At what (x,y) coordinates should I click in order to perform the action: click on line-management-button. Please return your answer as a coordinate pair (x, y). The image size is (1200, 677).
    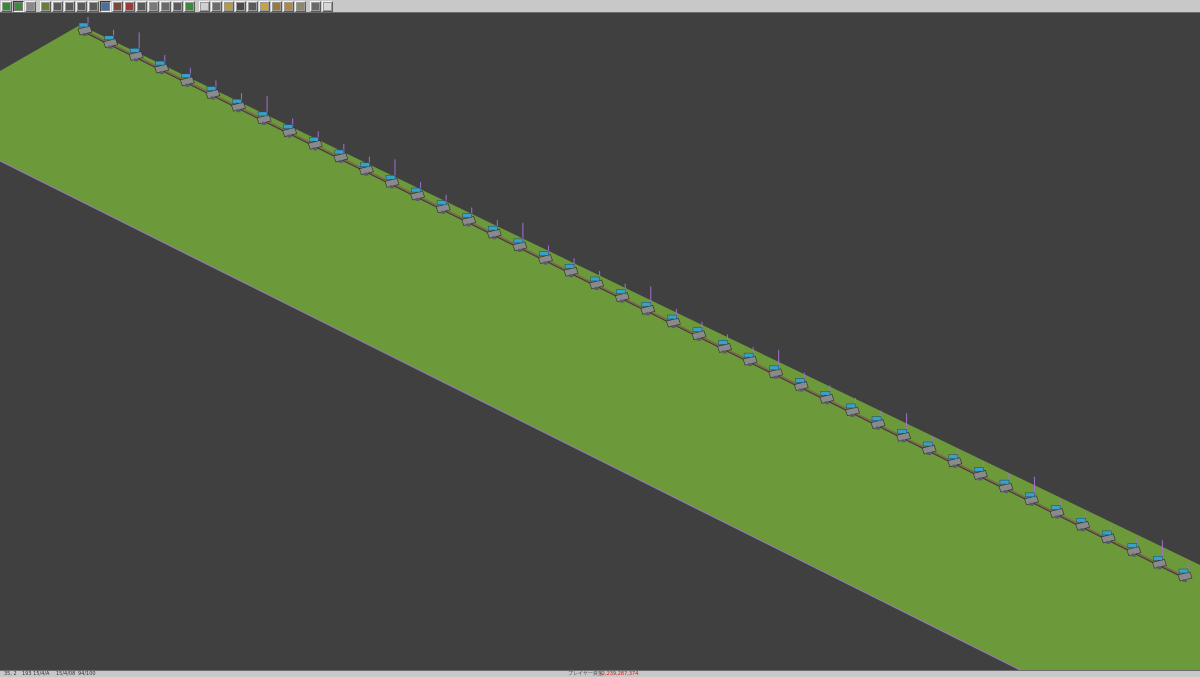
    Looking at the image, I should click on (240, 6).